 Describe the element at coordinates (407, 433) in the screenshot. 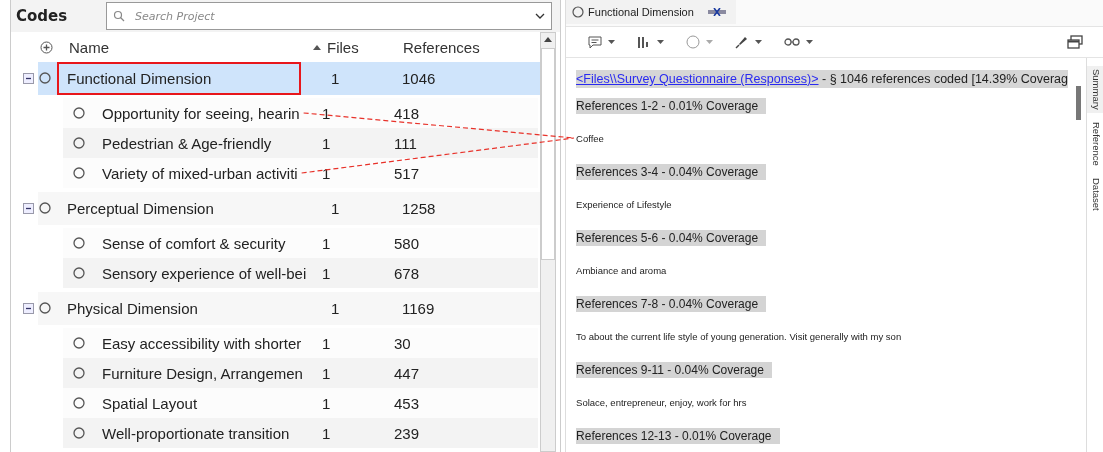

I see `references-count: 239` at that location.